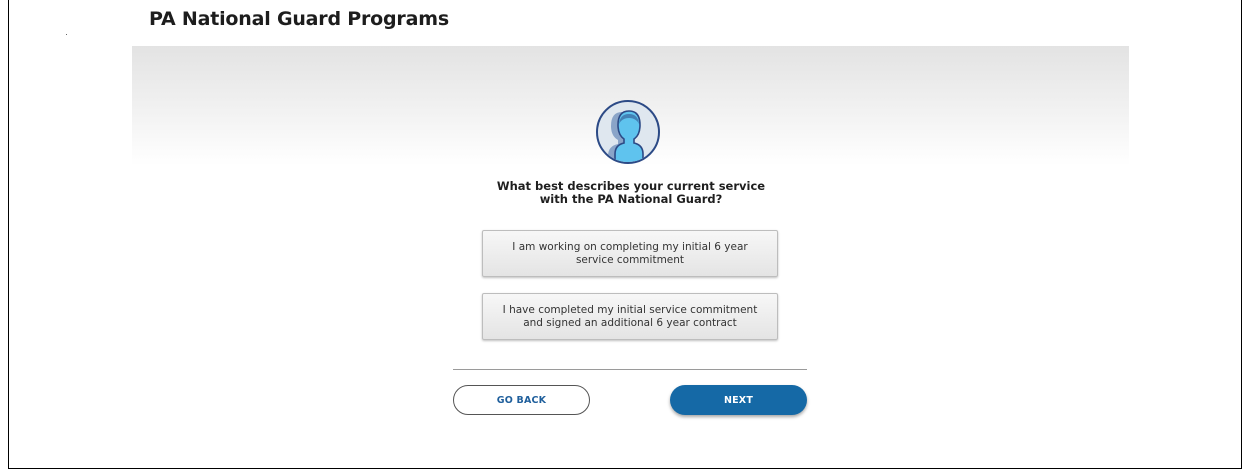 The image size is (1250, 469). Describe the element at coordinates (630, 369) in the screenshot. I see `divider` at that location.